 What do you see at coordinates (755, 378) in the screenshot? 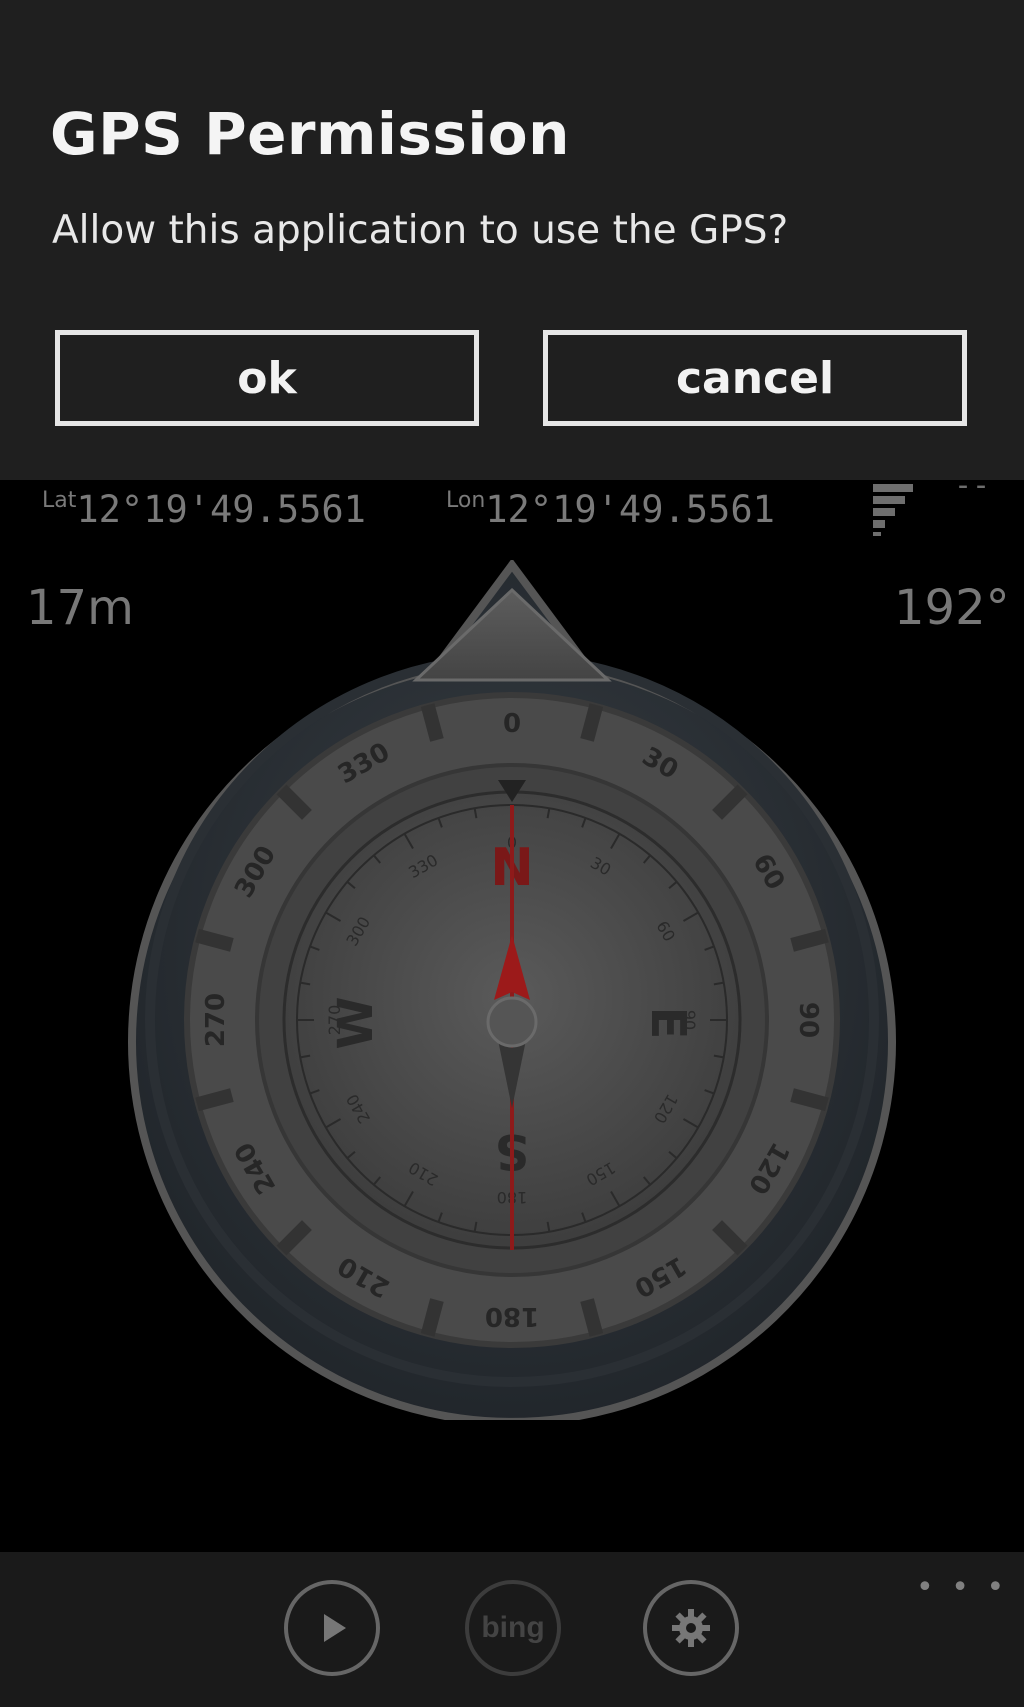
I see `cancel-button: cancel` at bounding box center [755, 378].